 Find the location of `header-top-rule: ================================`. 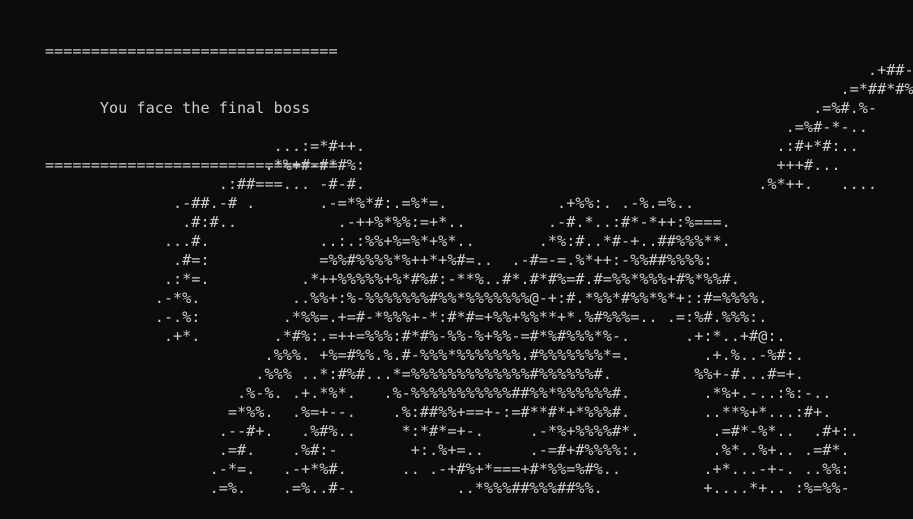

header-top-rule: ================================ is located at coordinates (191, 51).